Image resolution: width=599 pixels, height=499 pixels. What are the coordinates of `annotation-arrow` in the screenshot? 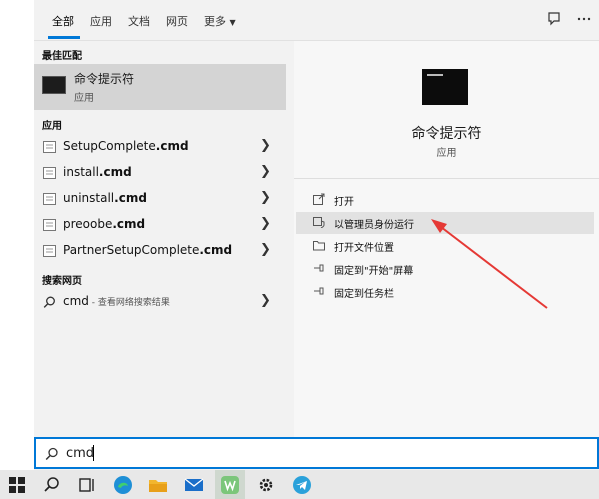 It's located at (489, 264).